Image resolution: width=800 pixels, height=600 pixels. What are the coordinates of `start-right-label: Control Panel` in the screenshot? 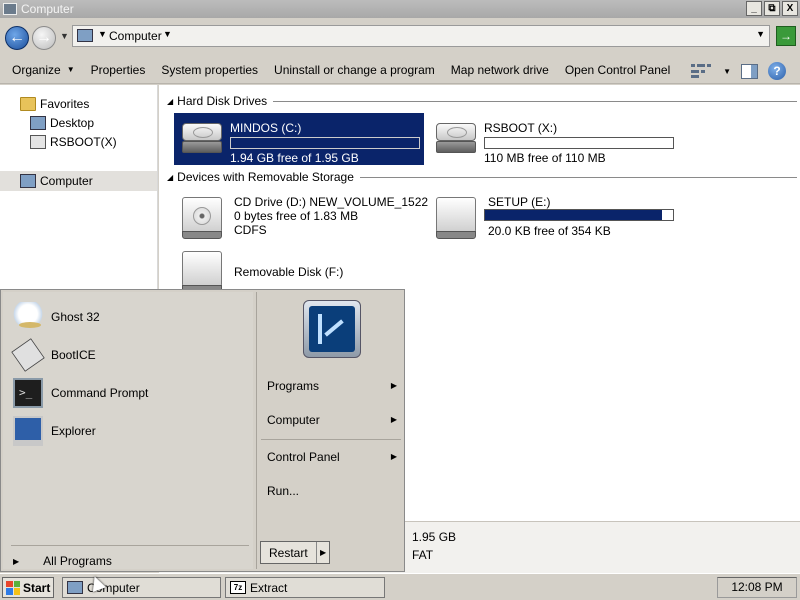 It's located at (303, 457).